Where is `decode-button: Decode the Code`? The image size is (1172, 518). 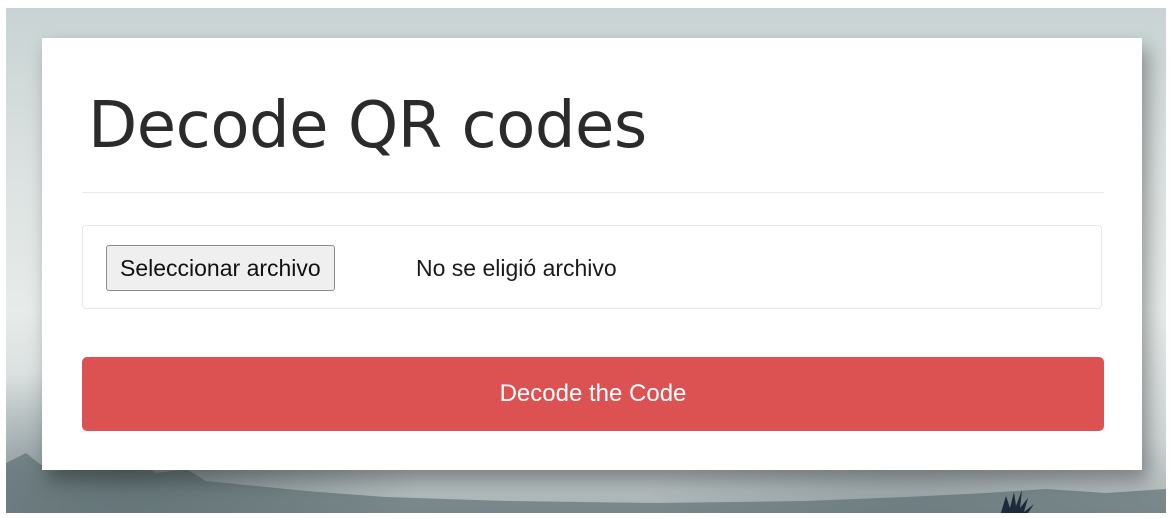
decode-button: Decode the Code is located at coordinates (593, 394).